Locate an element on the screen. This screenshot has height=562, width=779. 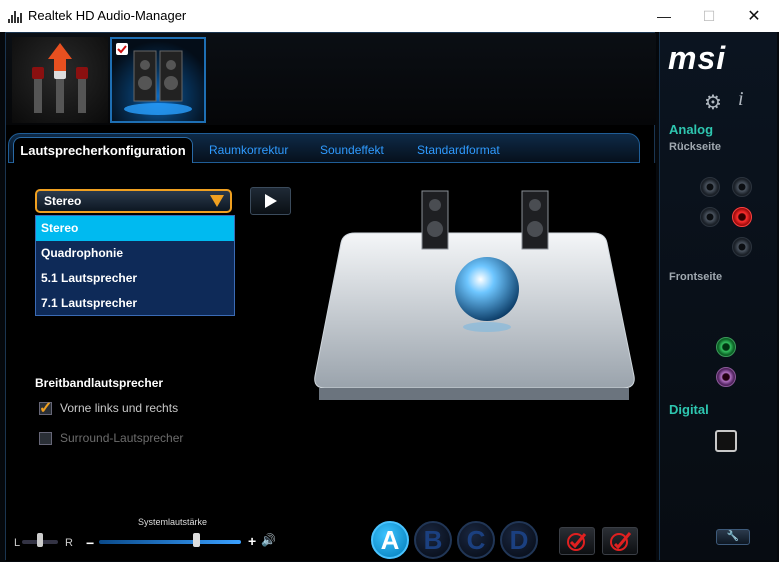
check-edit-icon is located at coordinates (621, 541).